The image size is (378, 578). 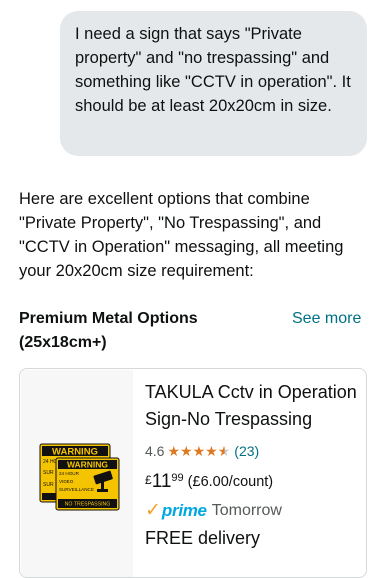 What do you see at coordinates (177, 478) in the screenshot?
I see `price-fraction: 99` at bounding box center [177, 478].